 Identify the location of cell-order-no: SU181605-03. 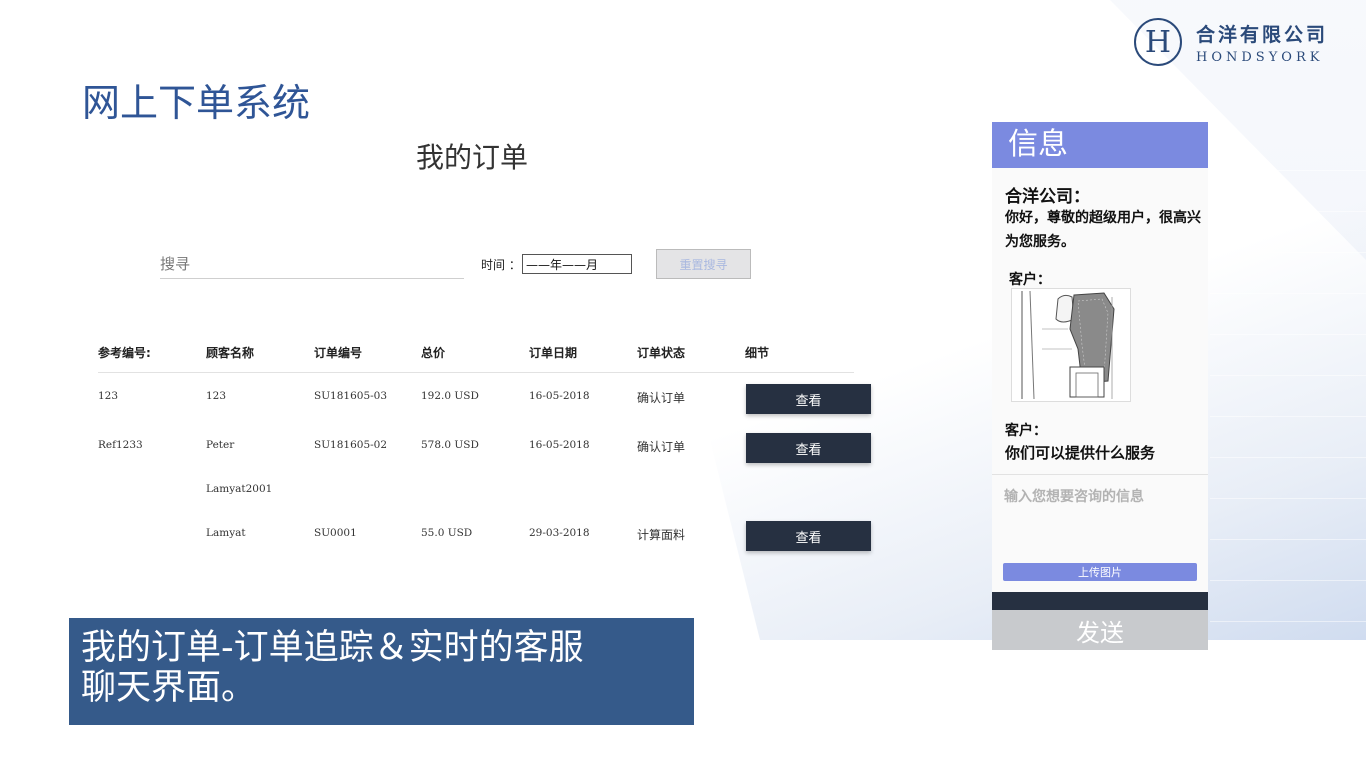
(351, 396).